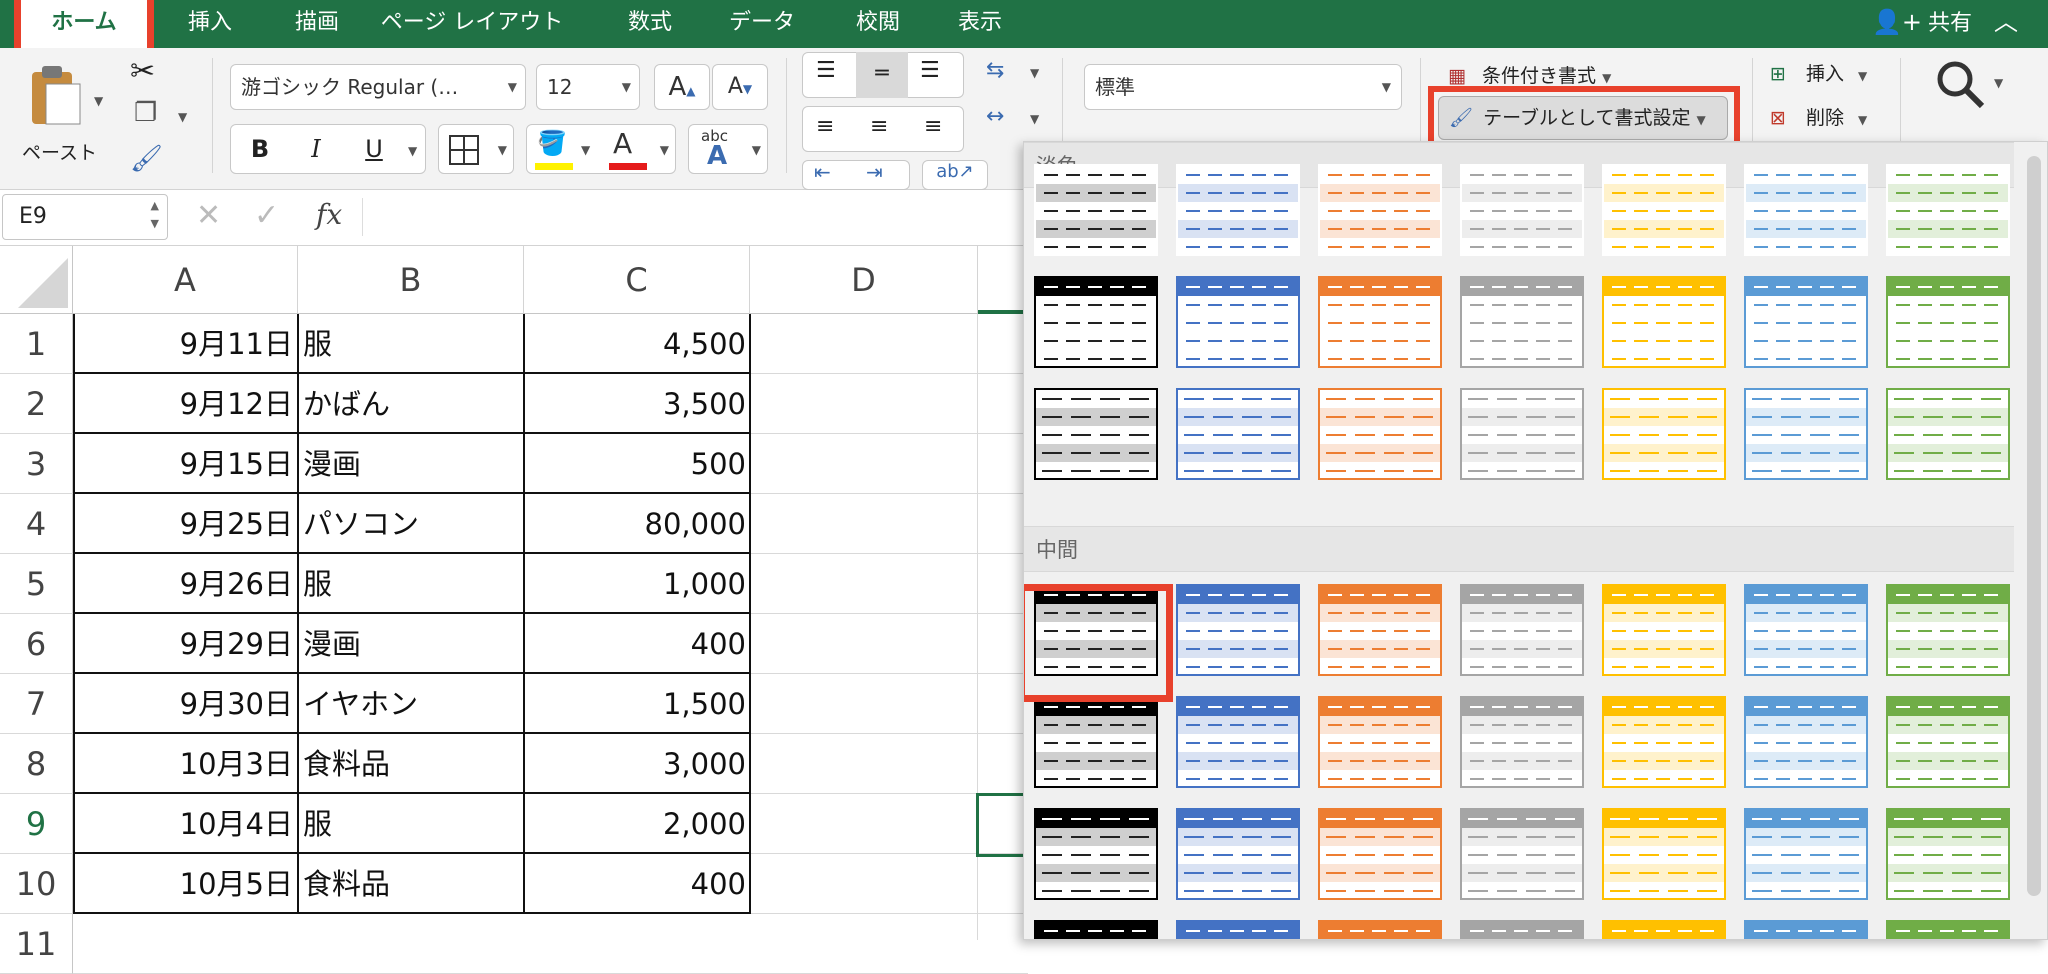  Describe the element at coordinates (762, 24) in the screenshot. I see `tab-data: データ` at that location.